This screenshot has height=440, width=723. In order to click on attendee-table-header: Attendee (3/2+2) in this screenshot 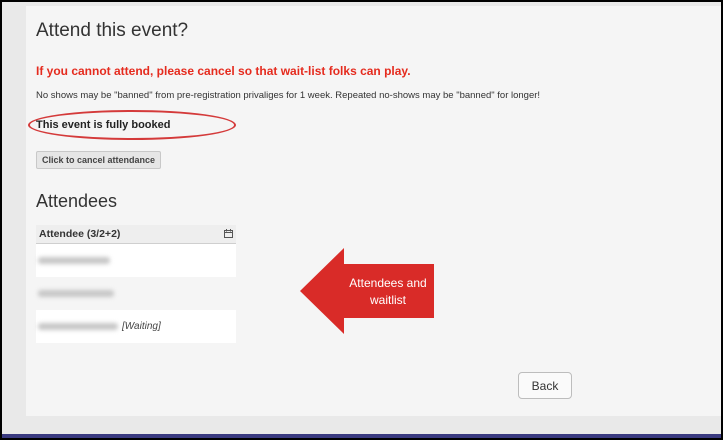, I will do `click(136, 234)`.